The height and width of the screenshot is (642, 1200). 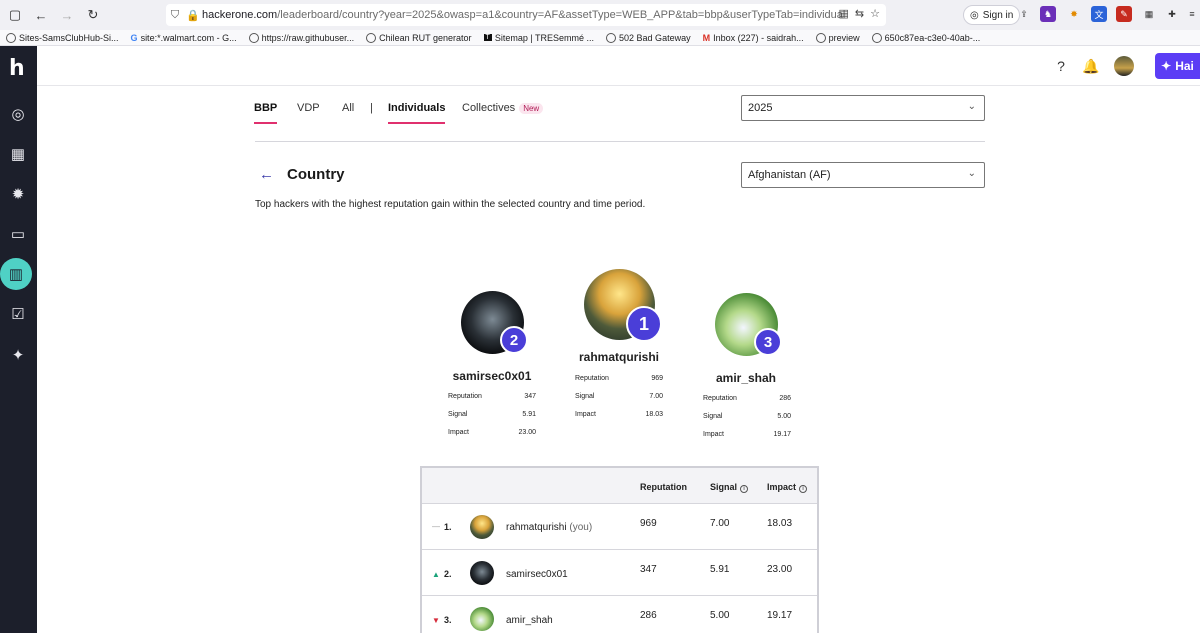 I want to click on stat-value: 7.00, so click(x=656, y=396).